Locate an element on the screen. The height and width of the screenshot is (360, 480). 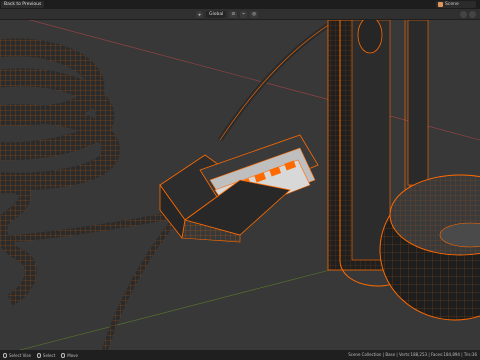
status-left-label: Select Vise is located at coordinates (20, 355).